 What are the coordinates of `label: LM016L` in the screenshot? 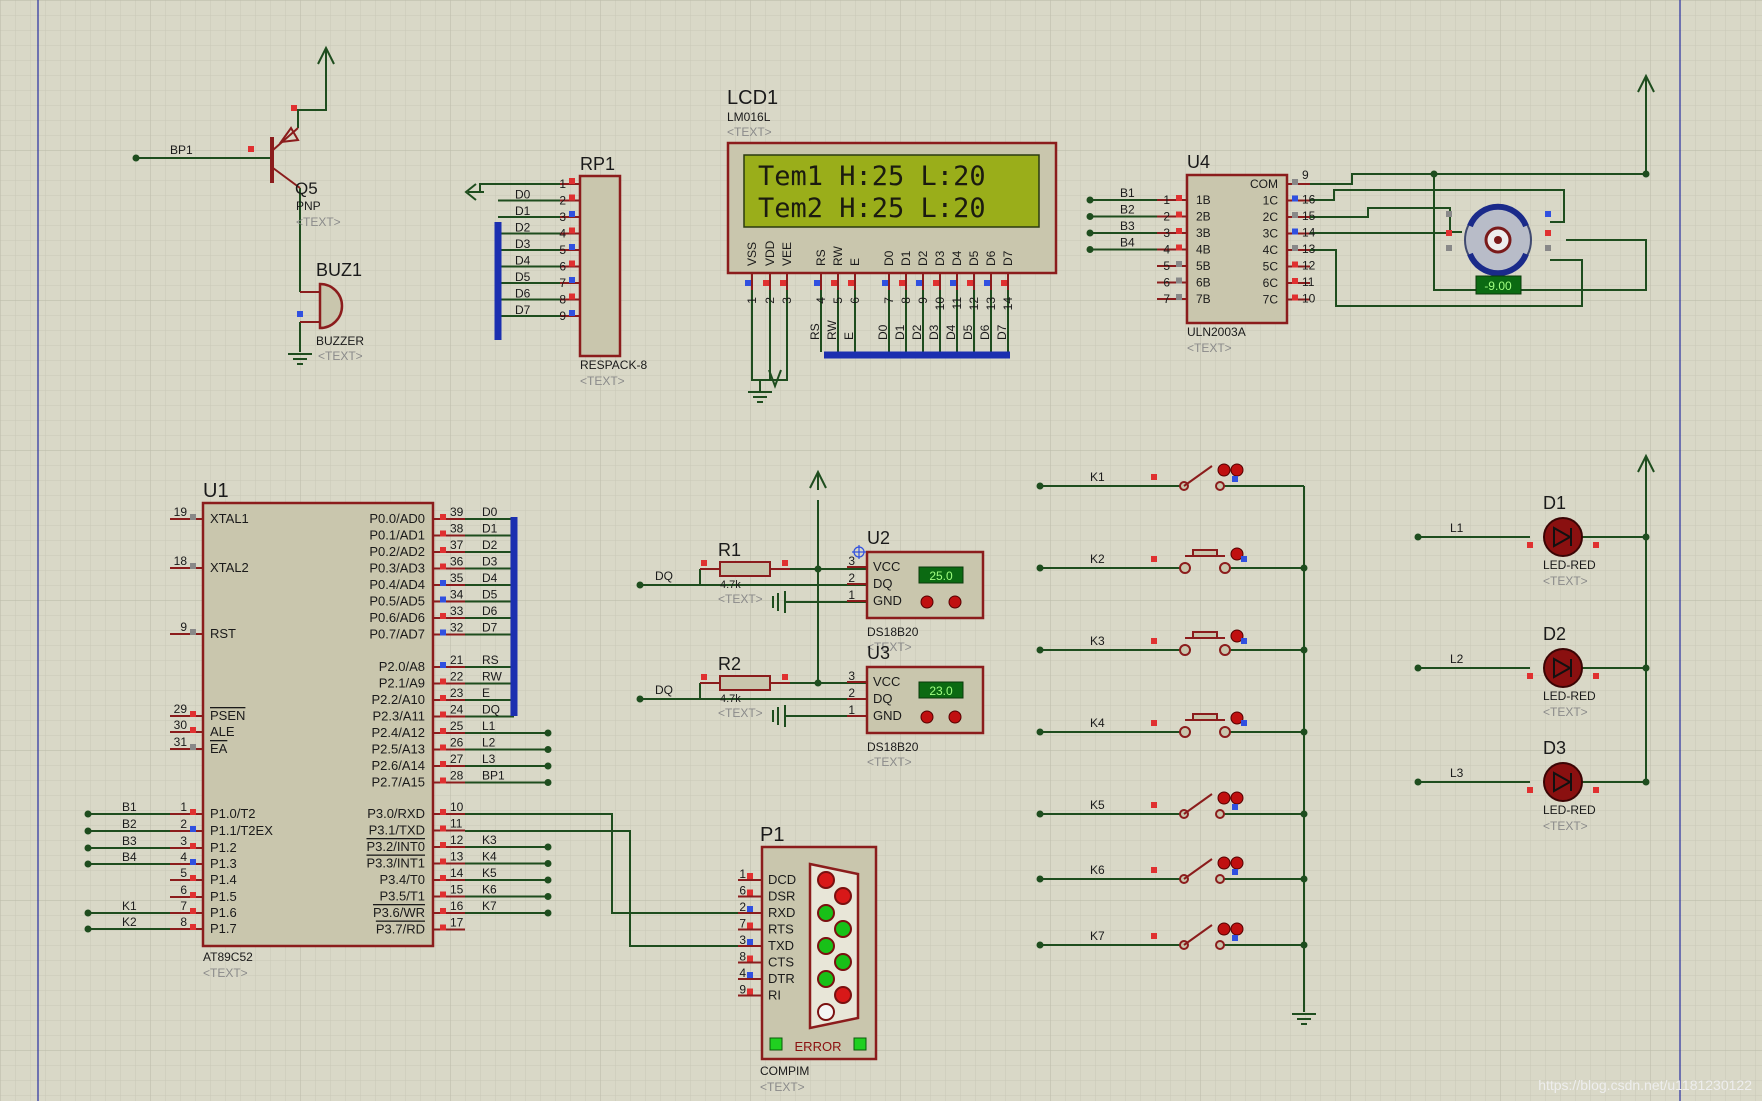 It's located at (749, 117).